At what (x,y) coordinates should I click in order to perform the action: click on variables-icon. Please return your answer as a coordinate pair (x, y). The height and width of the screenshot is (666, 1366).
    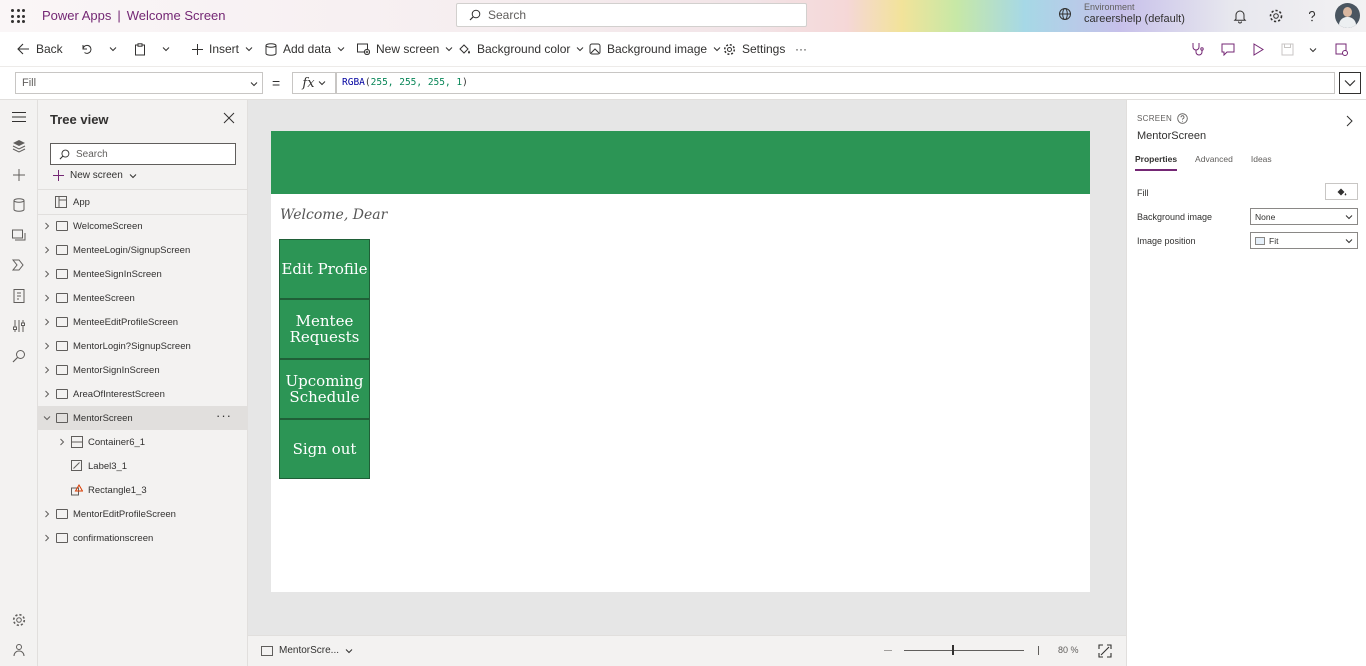
    Looking at the image, I should click on (19, 296).